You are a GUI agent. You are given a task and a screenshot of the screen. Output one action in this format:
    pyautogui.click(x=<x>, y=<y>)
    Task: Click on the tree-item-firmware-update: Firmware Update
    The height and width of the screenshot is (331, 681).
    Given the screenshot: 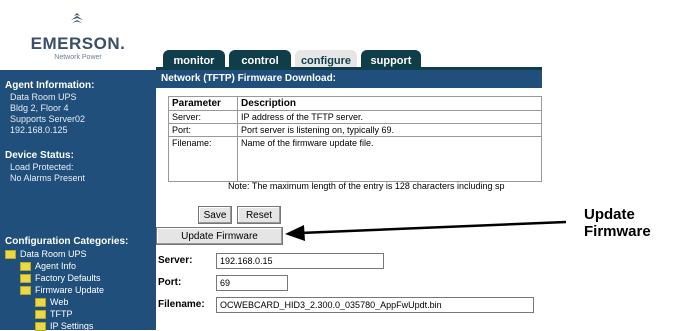 What is the action you would take?
    pyautogui.click(x=62, y=290)
    